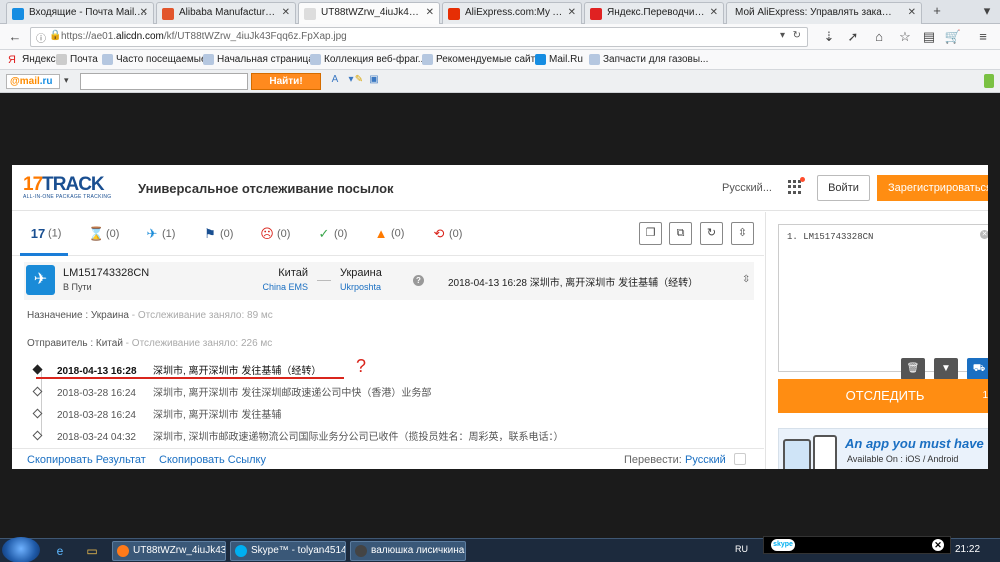 The image size is (1000, 562). What do you see at coordinates (977, 369) in the screenshot?
I see `truck-icon: ⛟` at bounding box center [977, 369].